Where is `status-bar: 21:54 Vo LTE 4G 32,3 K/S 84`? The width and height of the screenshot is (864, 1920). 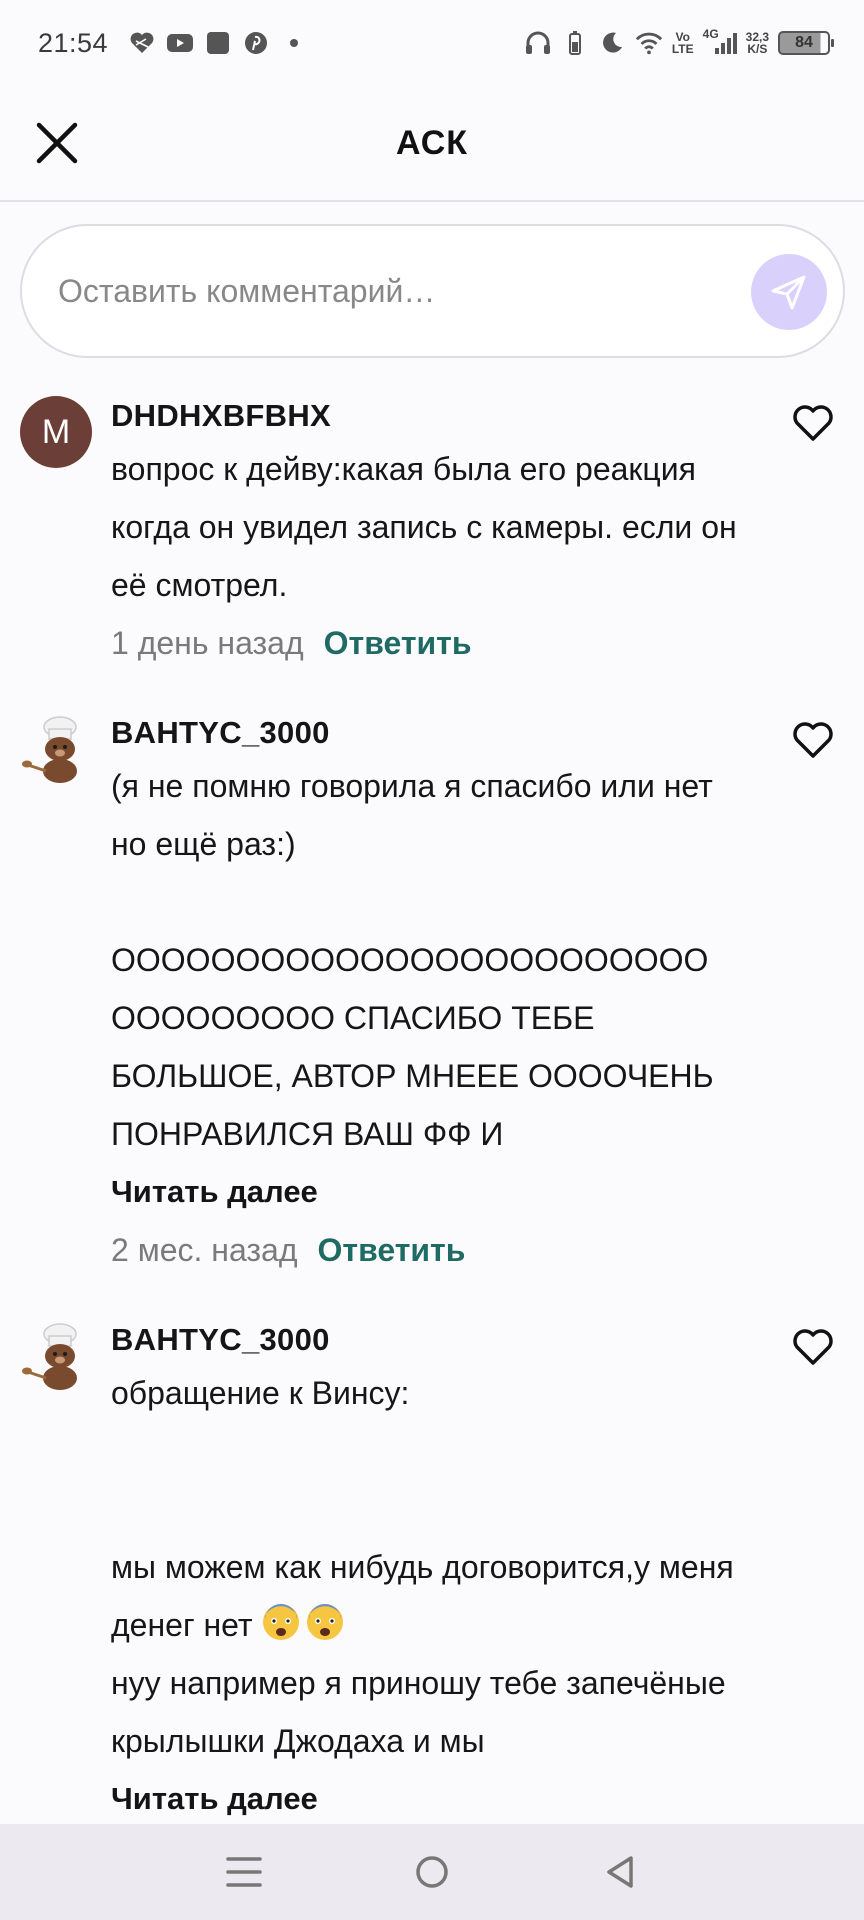
status-bar: 21:54 Vo LTE 4G 32,3 K/S 84 is located at coordinates (432, 43).